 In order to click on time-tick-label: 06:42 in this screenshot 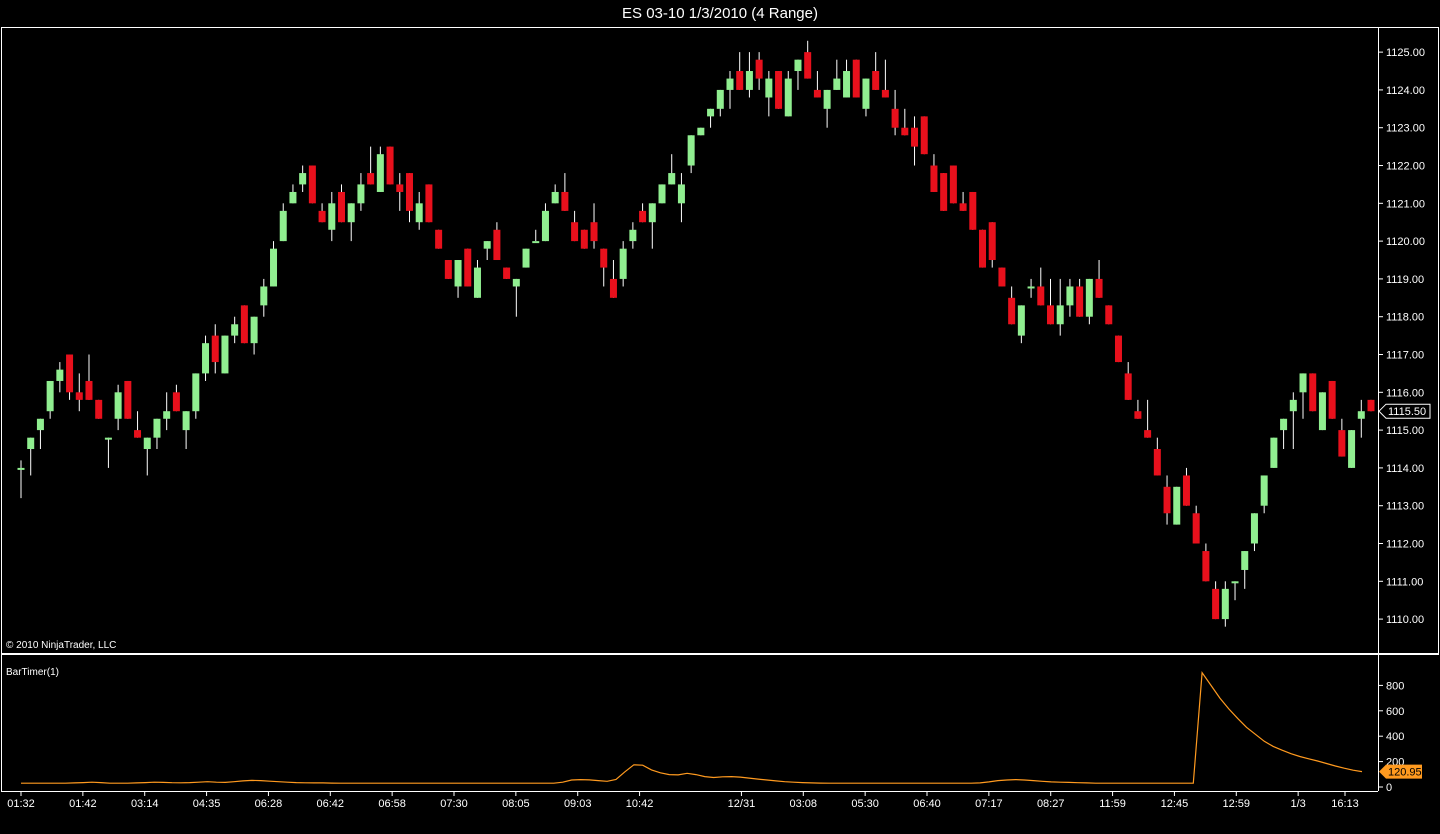, I will do `click(331, 804)`.